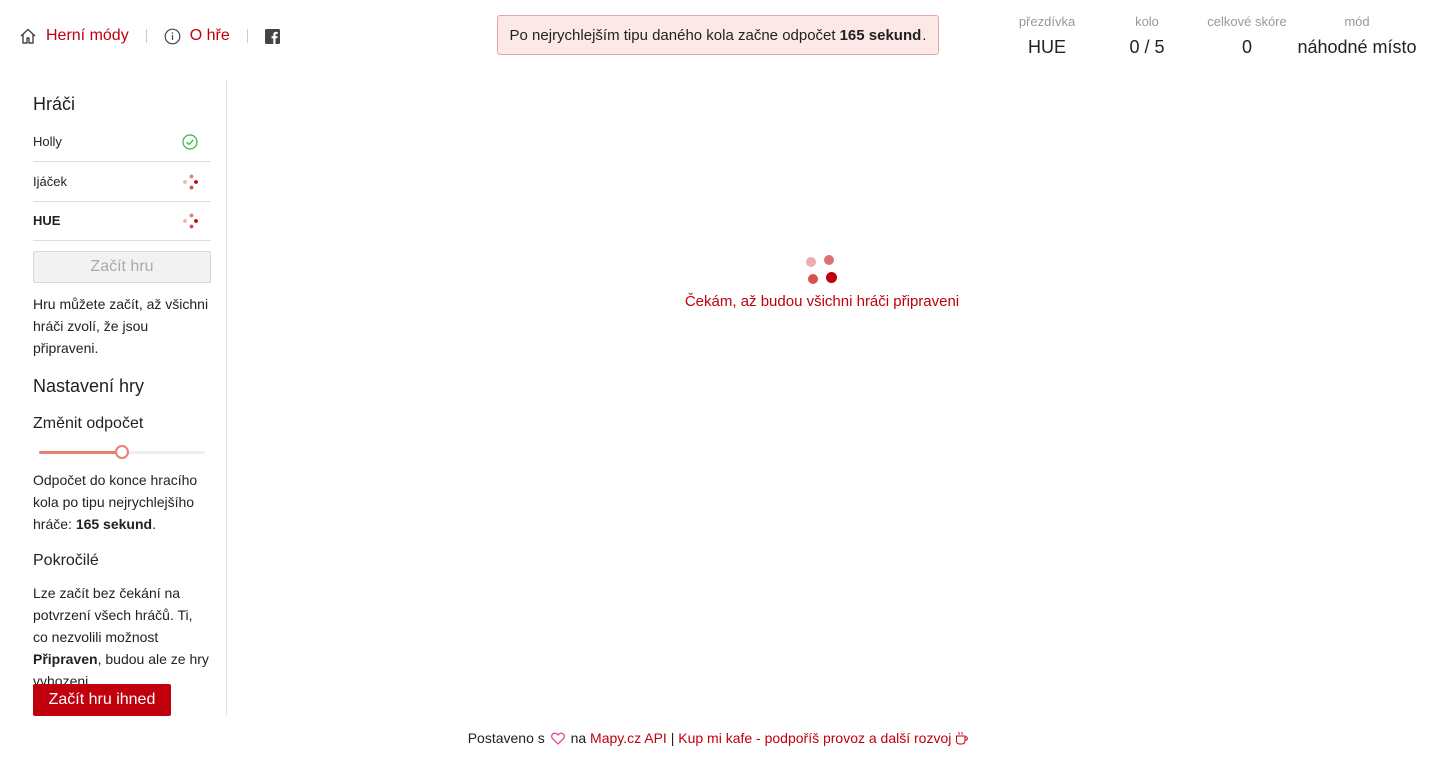  Describe the element at coordinates (823, 270) in the screenshot. I see `loading-spinner-icon` at that location.